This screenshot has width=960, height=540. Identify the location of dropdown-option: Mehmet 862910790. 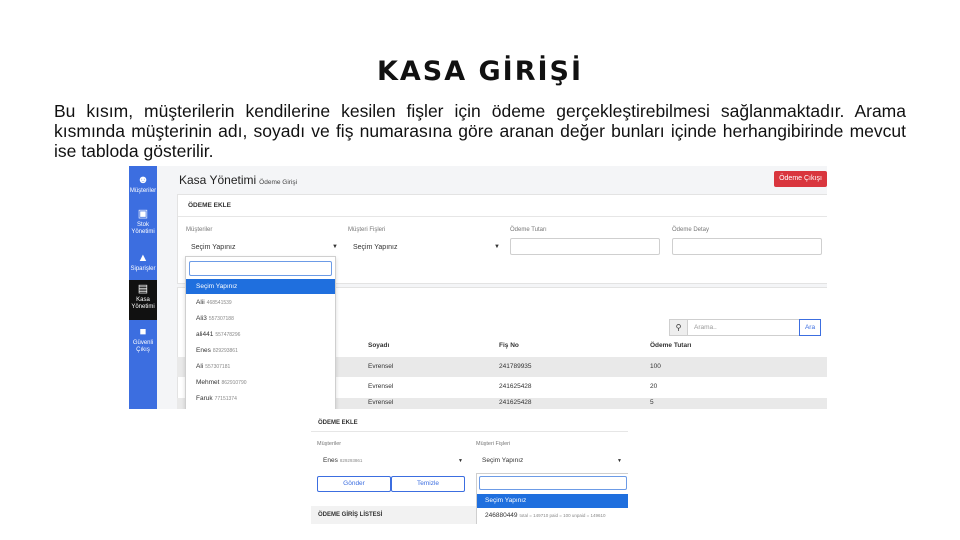
(260, 382).